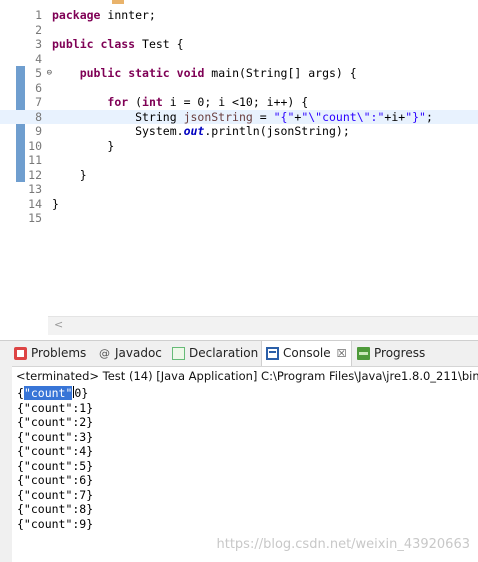 This screenshot has height=562, width=478. What do you see at coordinates (55, 524) in the screenshot?
I see `console-output-line: {"count":9}` at bounding box center [55, 524].